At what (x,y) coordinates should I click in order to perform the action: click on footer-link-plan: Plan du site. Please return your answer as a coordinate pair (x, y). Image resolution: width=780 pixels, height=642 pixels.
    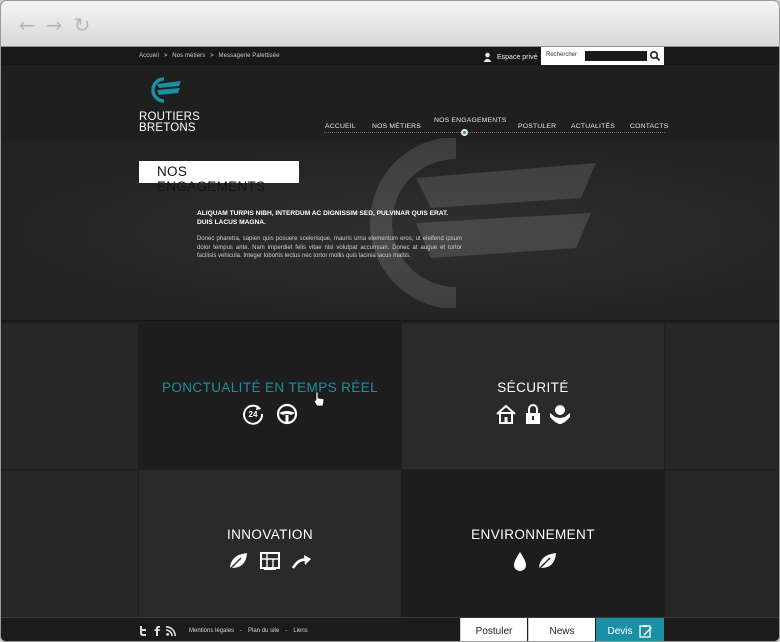
    Looking at the image, I should click on (263, 631).